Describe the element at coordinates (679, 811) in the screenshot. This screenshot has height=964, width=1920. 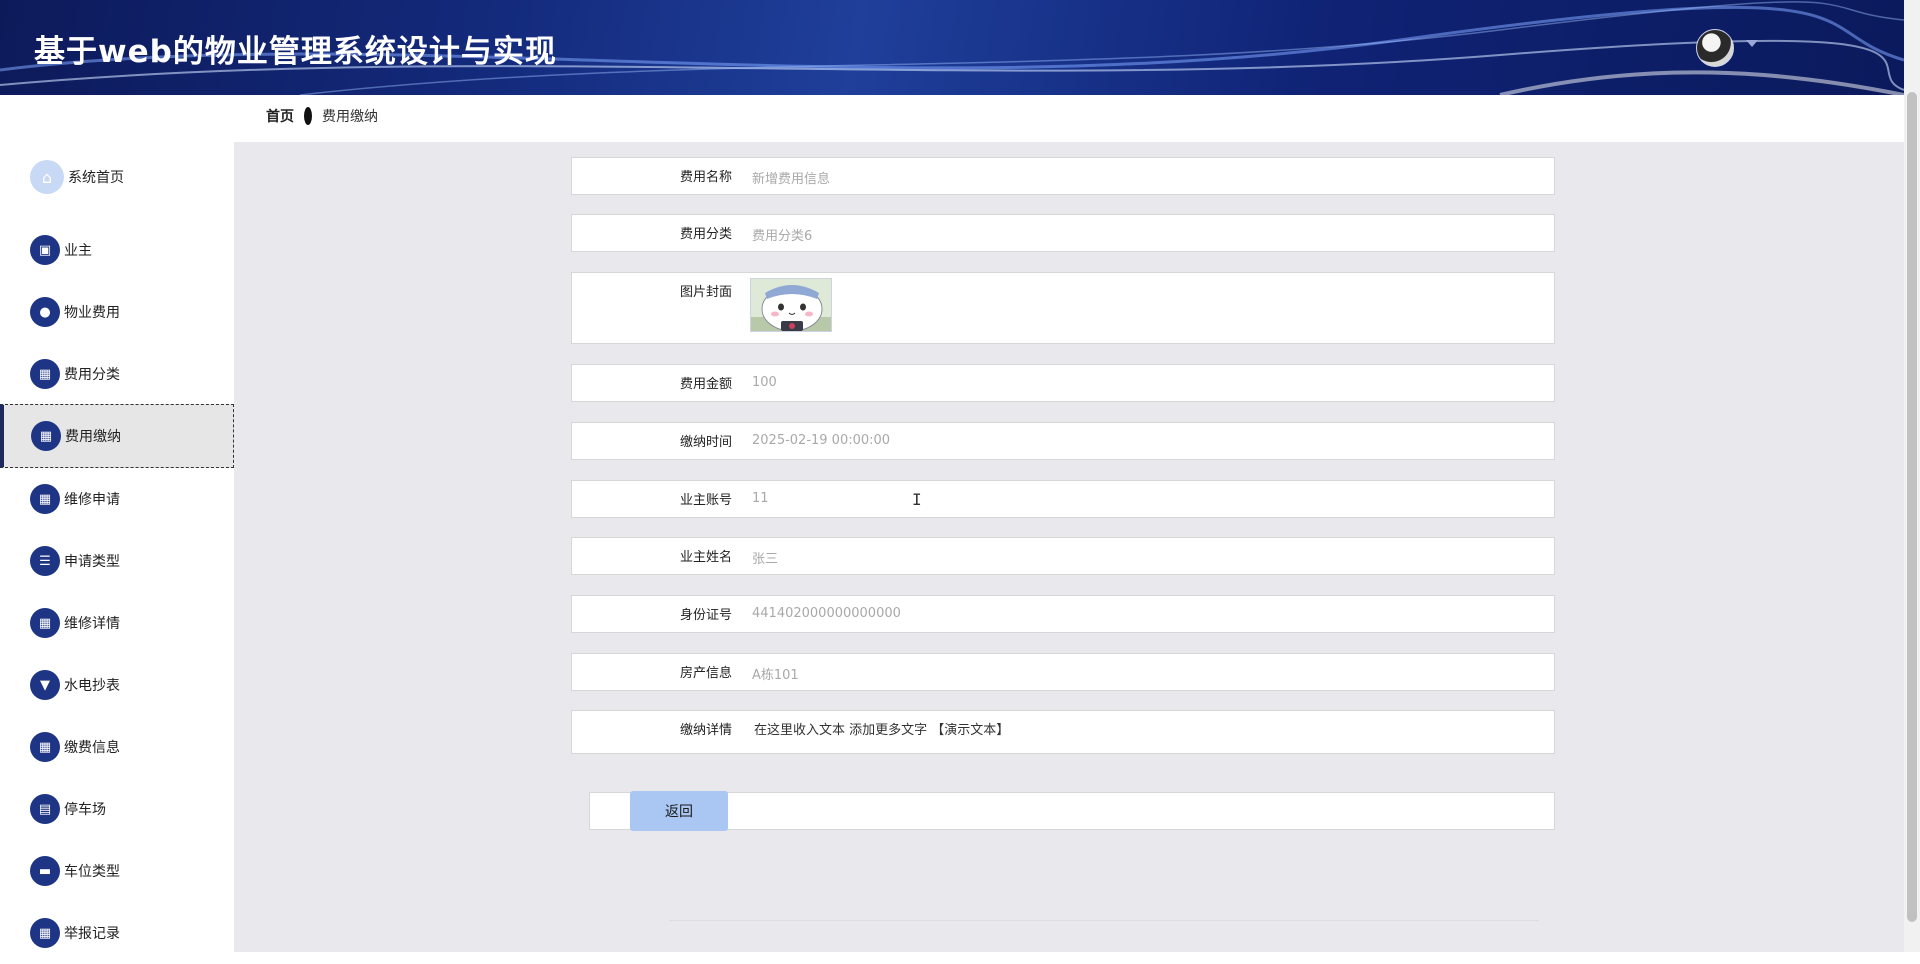
I see `back-button: 返回` at that location.